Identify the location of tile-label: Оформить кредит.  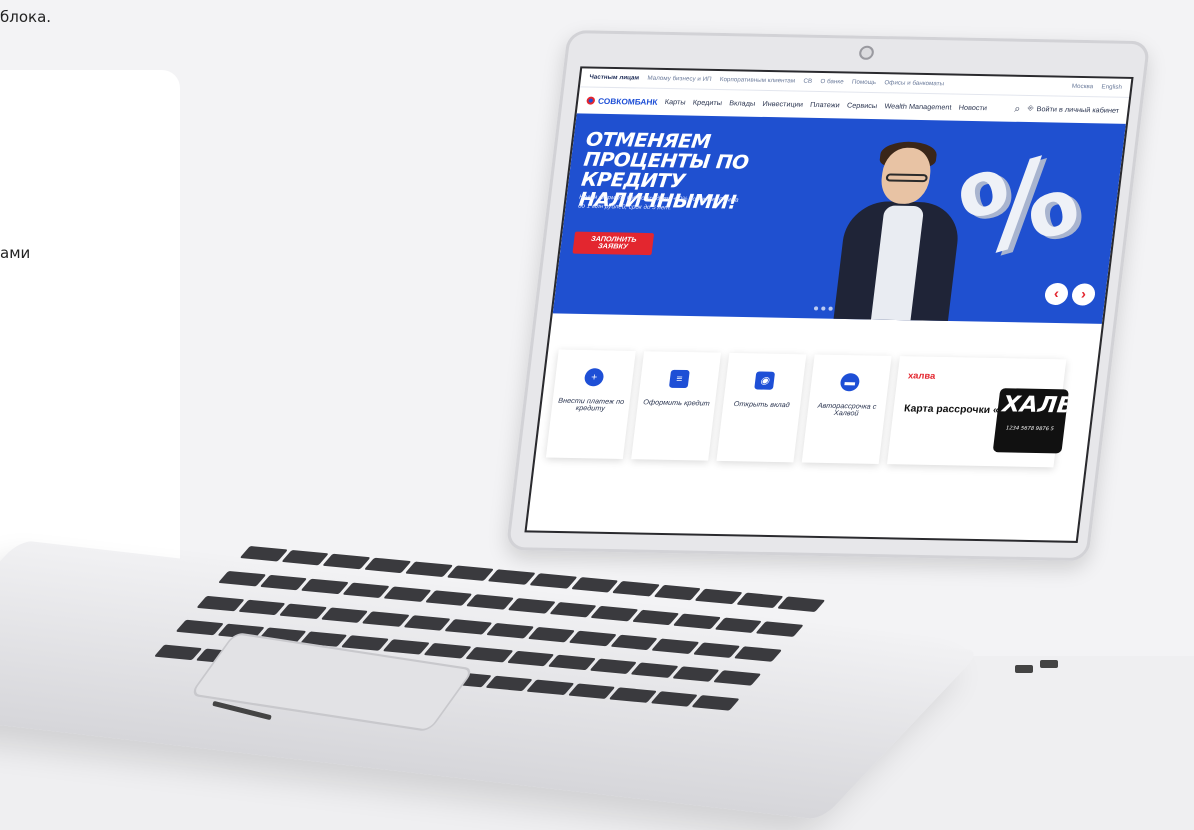
(676, 403).